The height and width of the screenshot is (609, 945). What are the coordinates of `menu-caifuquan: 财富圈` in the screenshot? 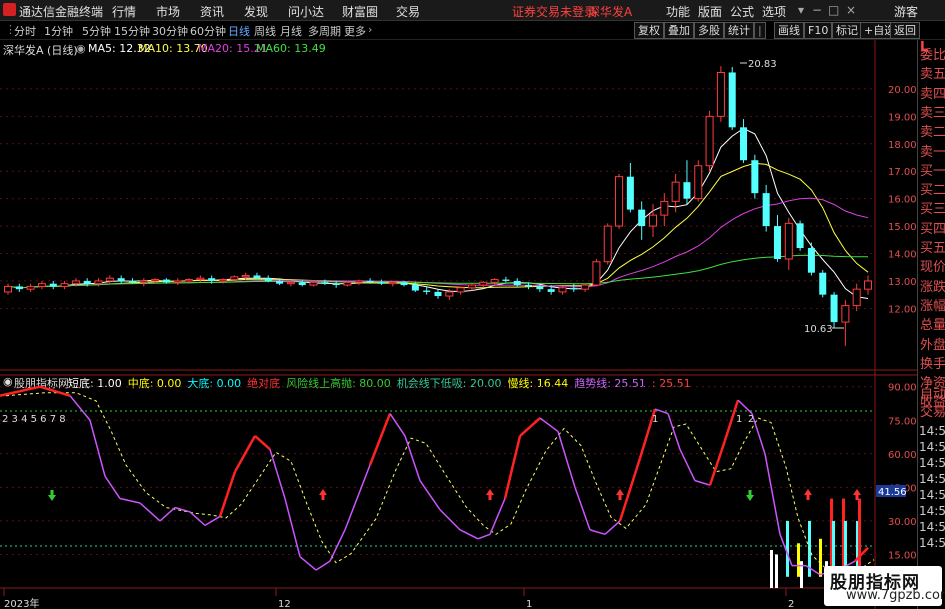 It's located at (360, 11).